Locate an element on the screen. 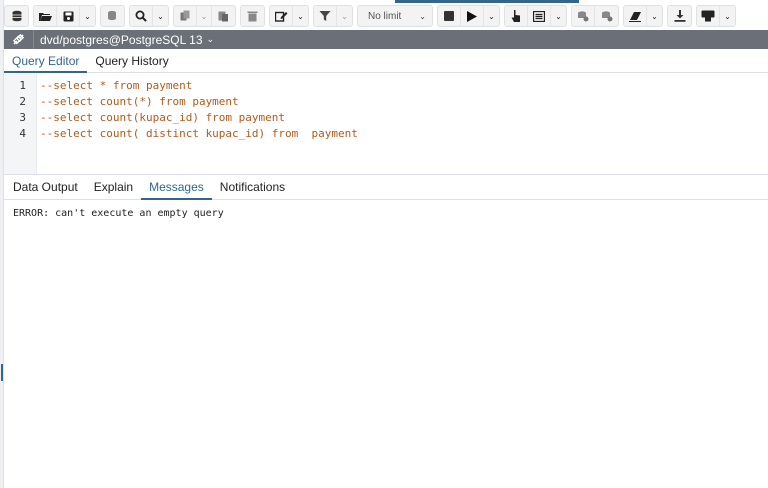 The image size is (768, 488). connection-label: dvd/postgres@PostgreSQL 13 is located at coordinates (121, 39).